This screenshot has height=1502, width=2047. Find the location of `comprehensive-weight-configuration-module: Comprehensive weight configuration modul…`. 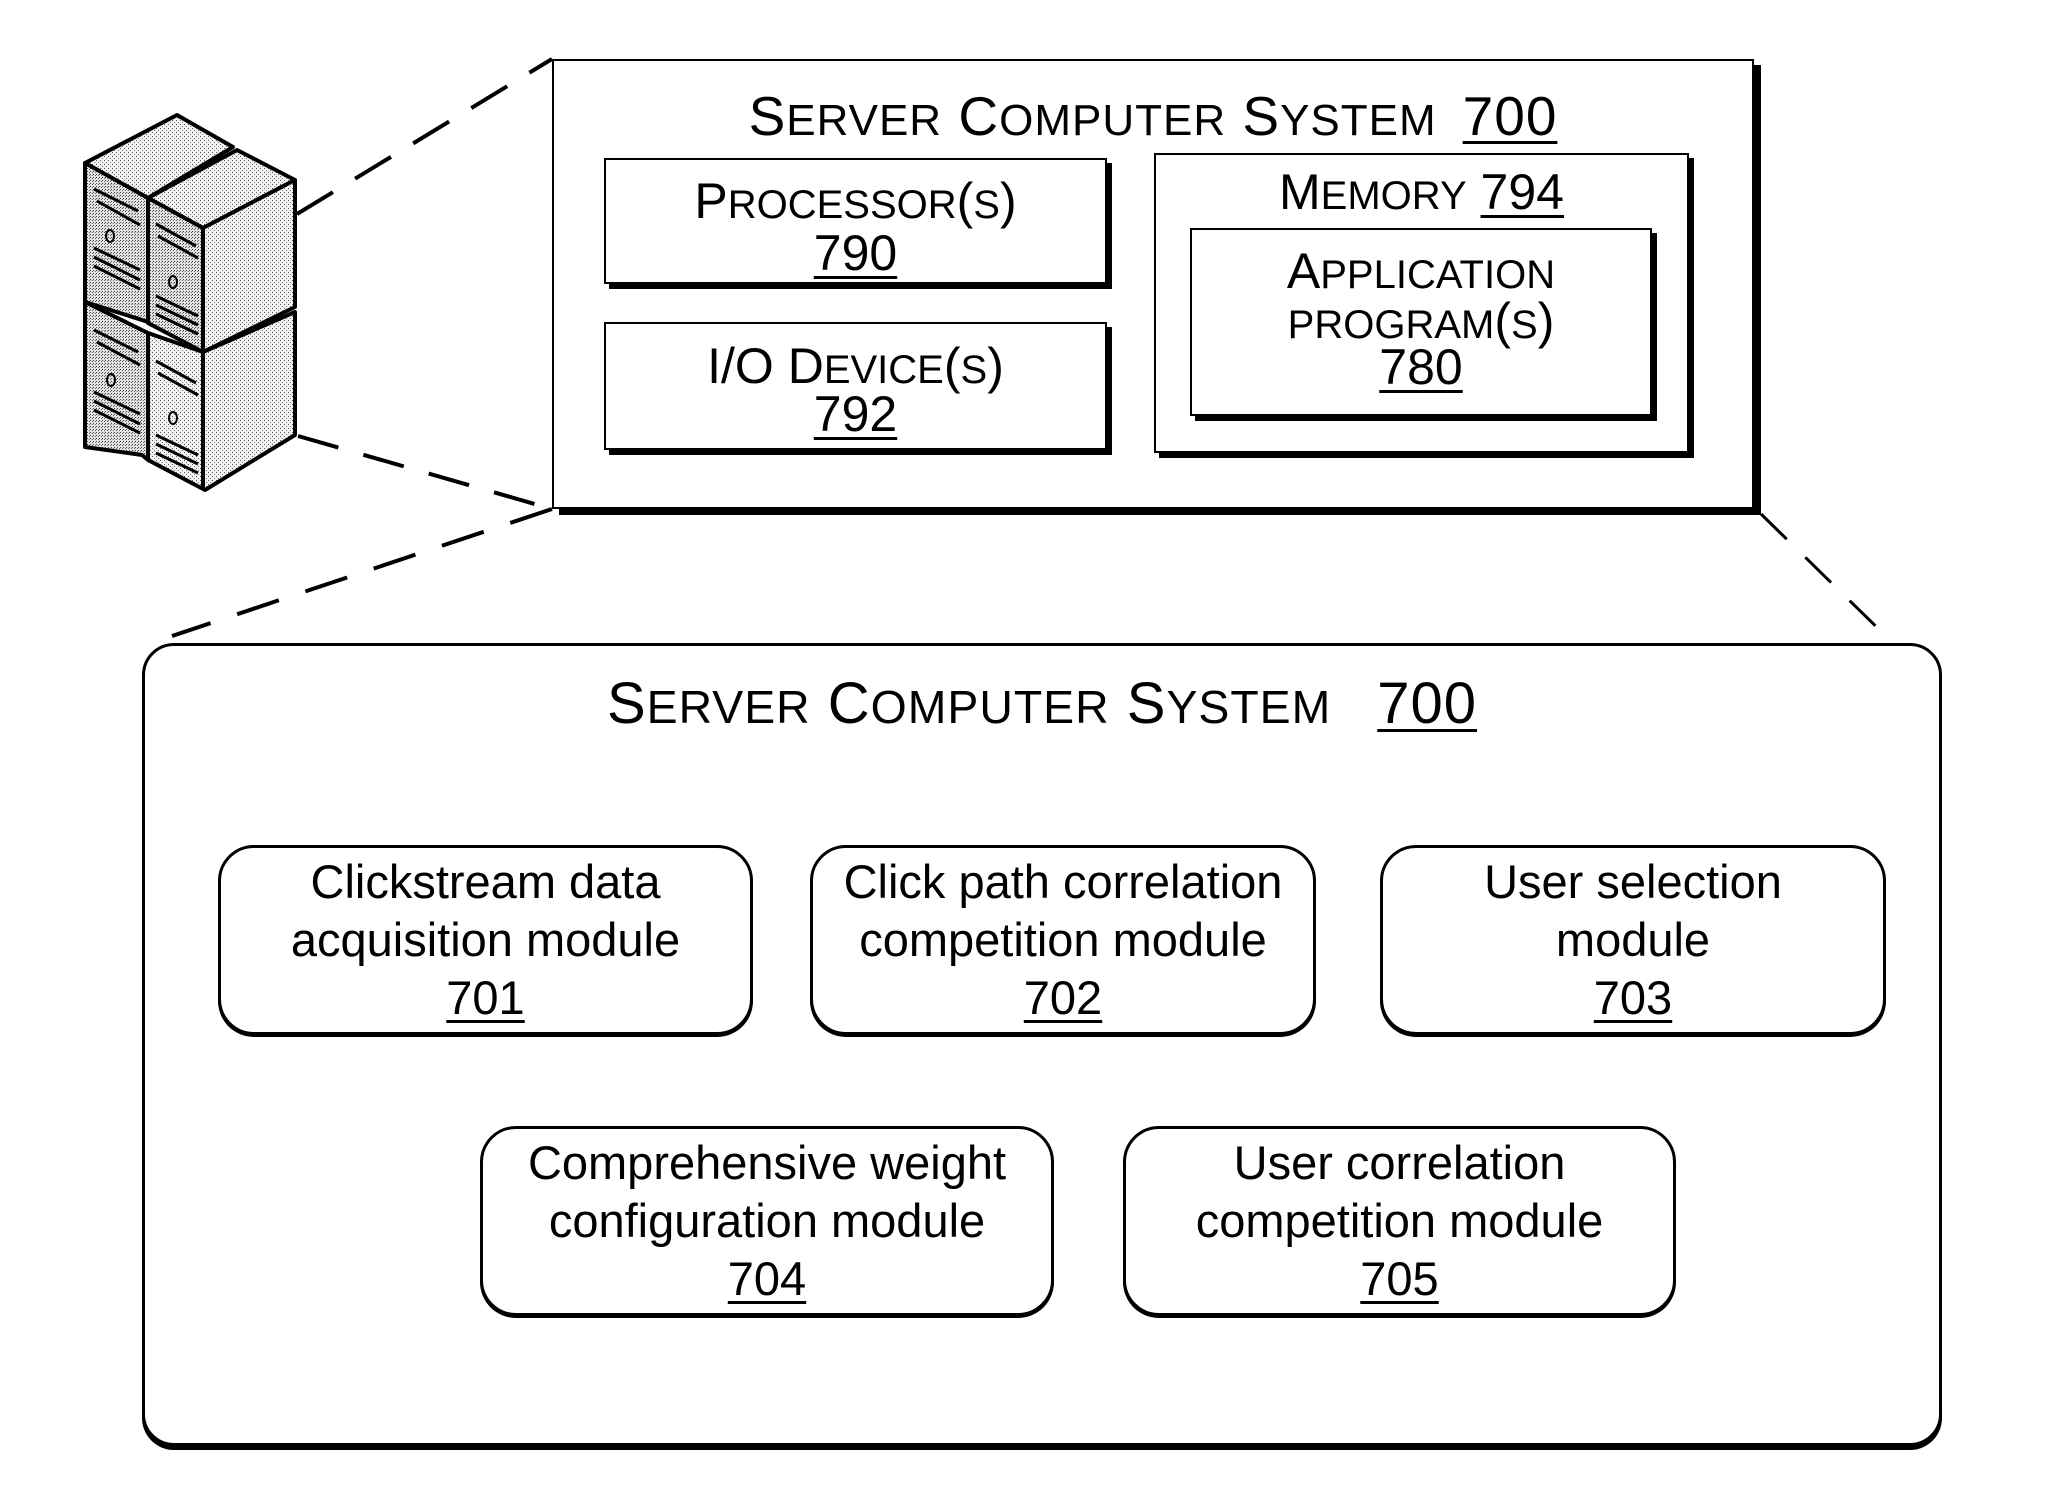

comprehensive-weight-configuration-module: Comprehensive weight configuration modul… is located at coordinates (767, 1221).